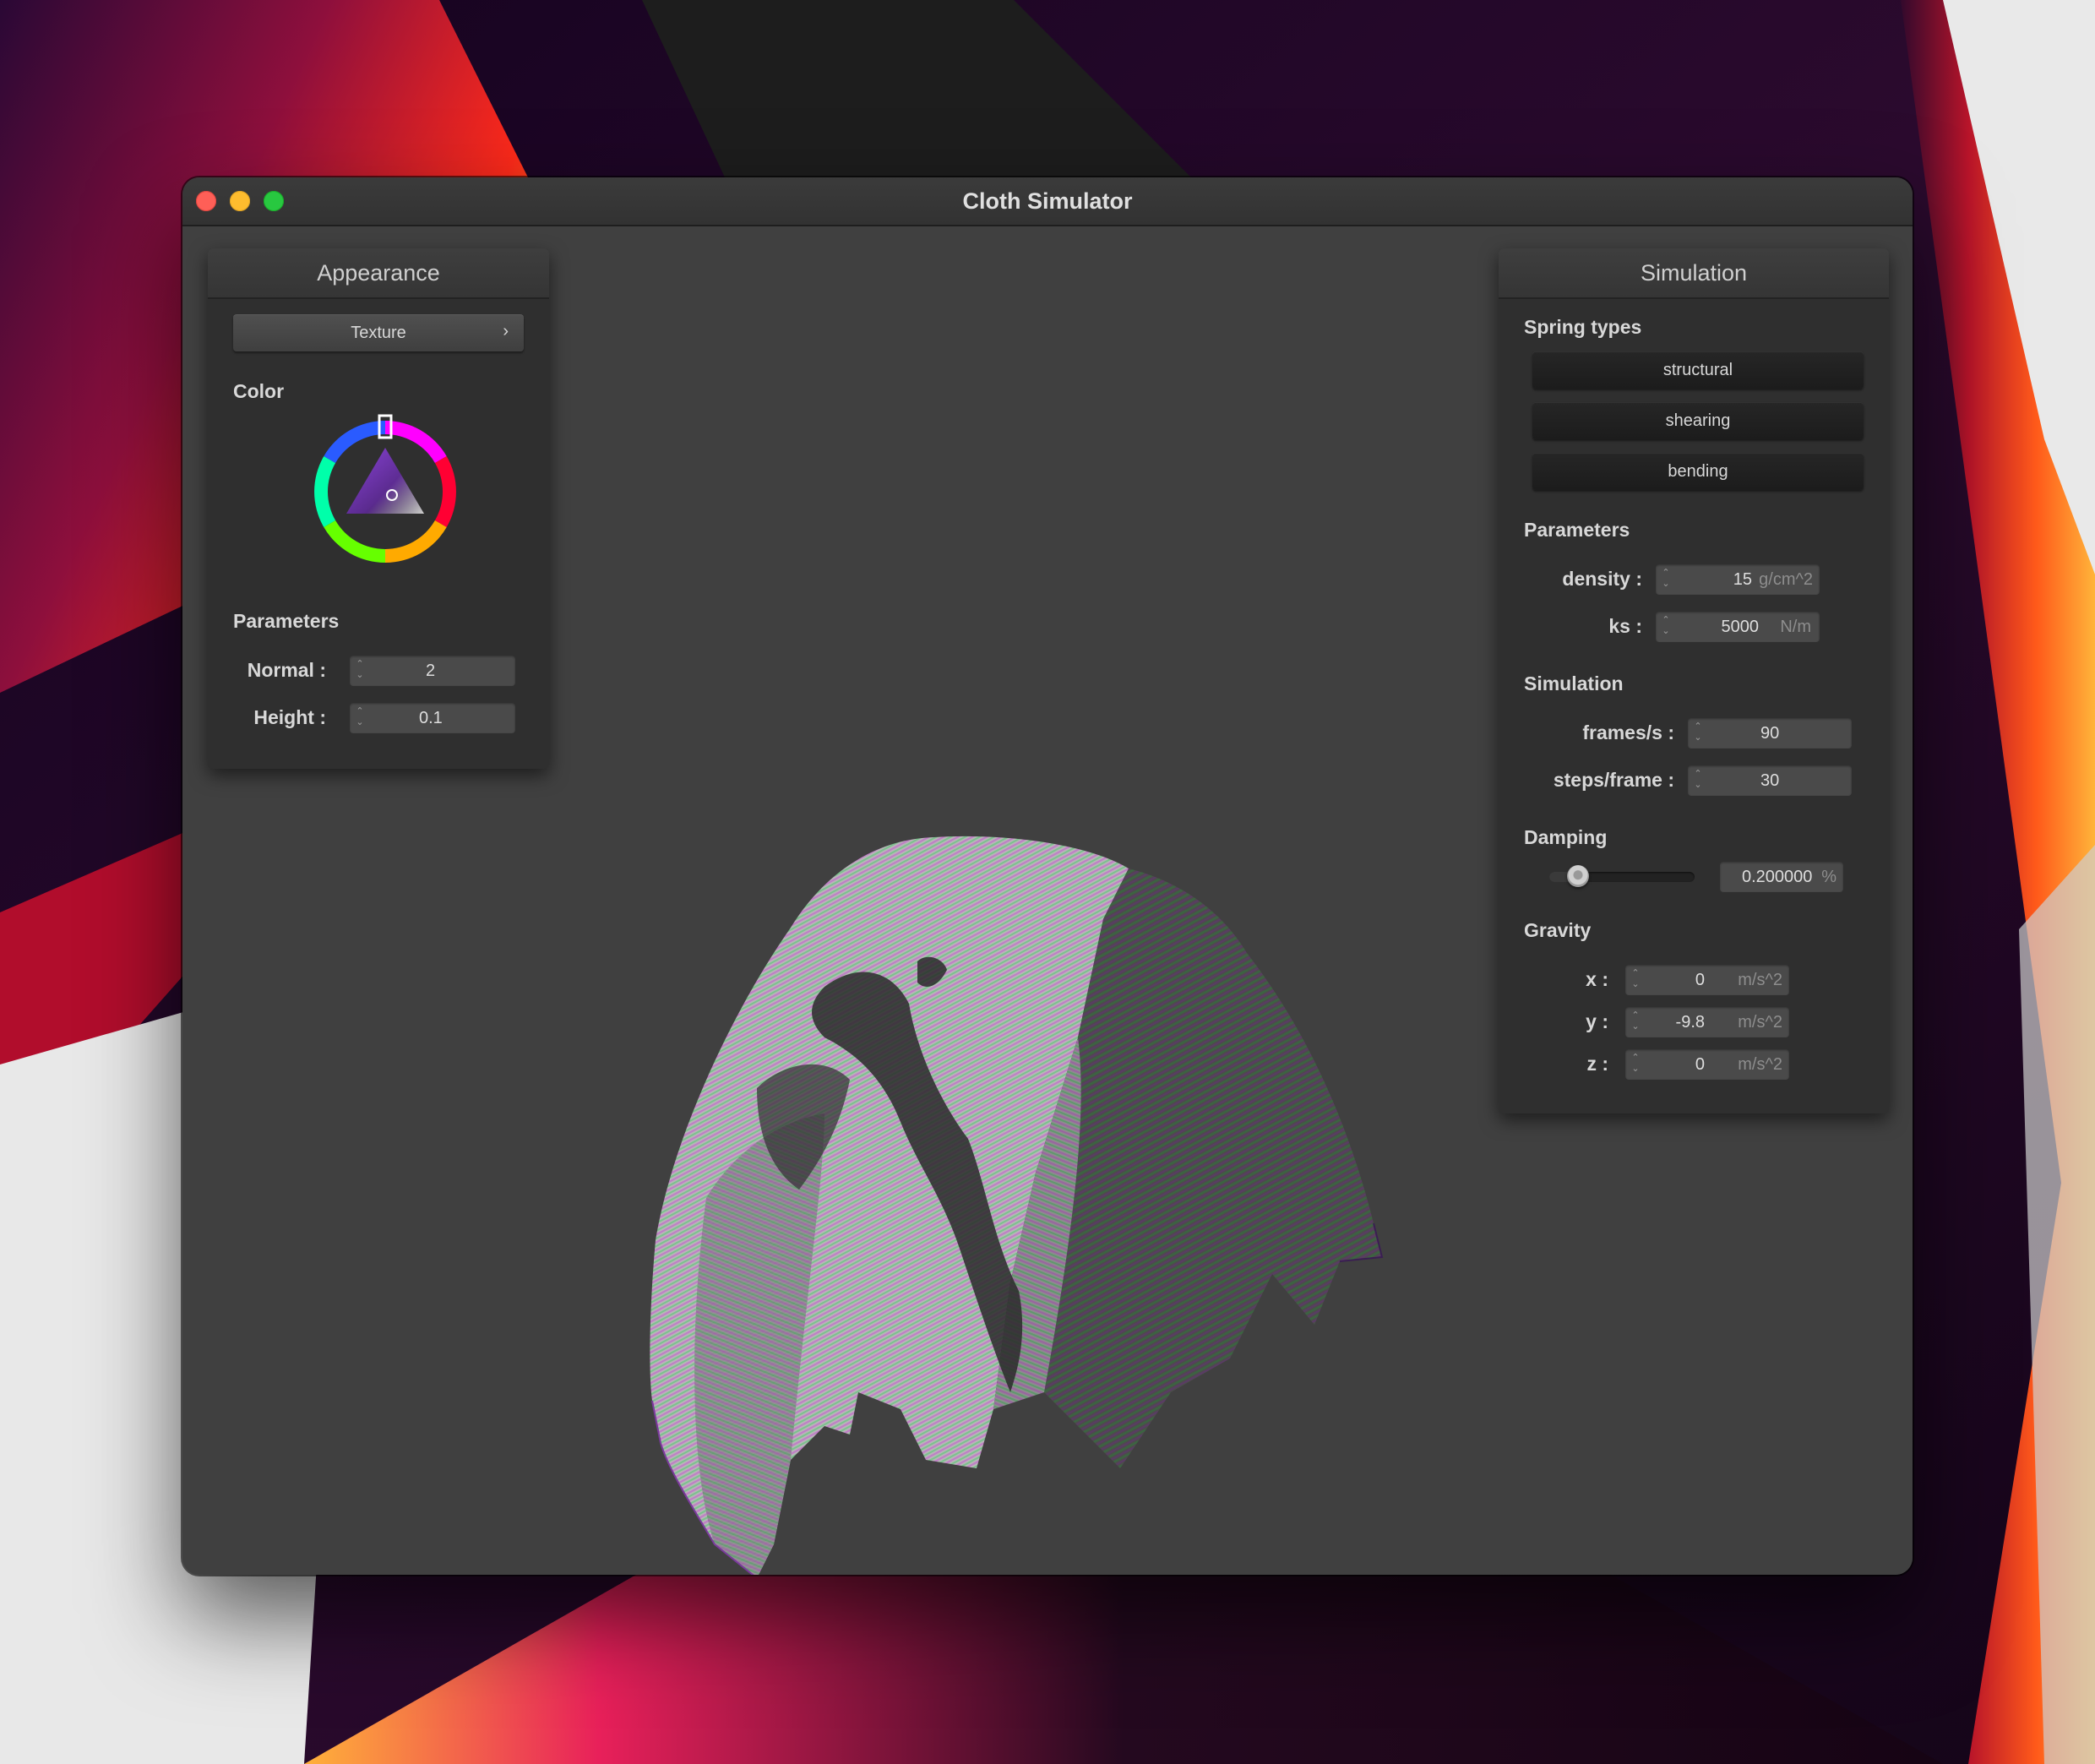 Image resolution: width=2095 pixels, height=1764 pixels. I want to click on texture-button-label: Texture, so click(378, 333).